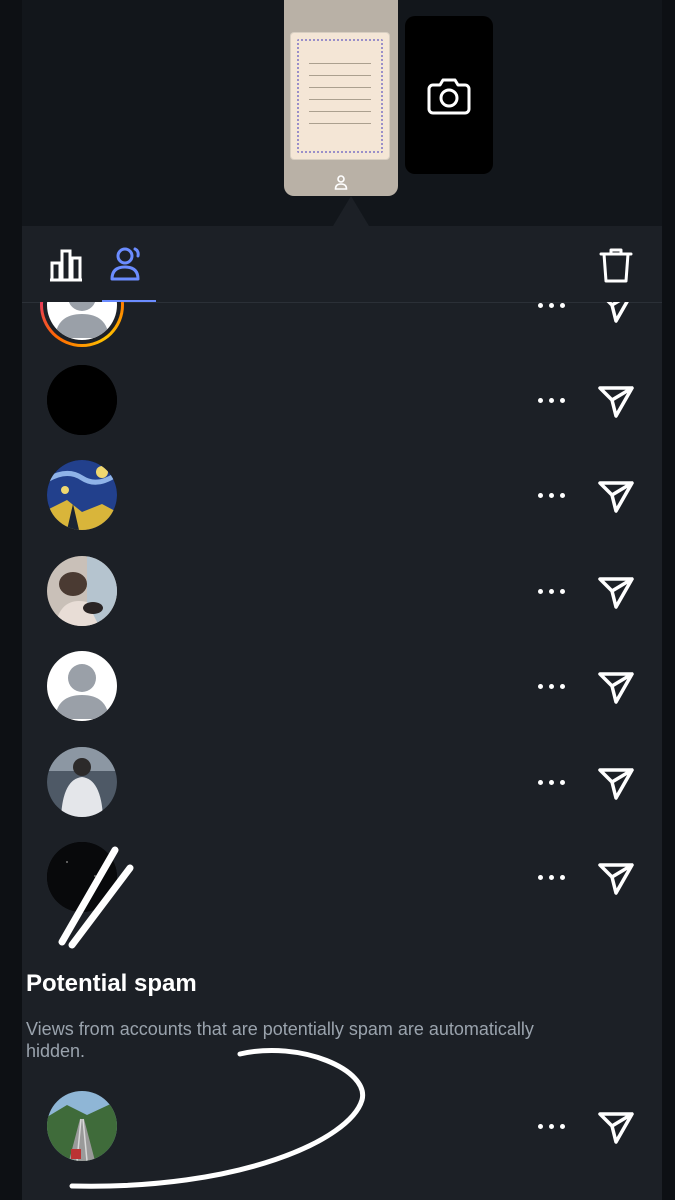  I want to click on camera-icon, so click(449, 96).